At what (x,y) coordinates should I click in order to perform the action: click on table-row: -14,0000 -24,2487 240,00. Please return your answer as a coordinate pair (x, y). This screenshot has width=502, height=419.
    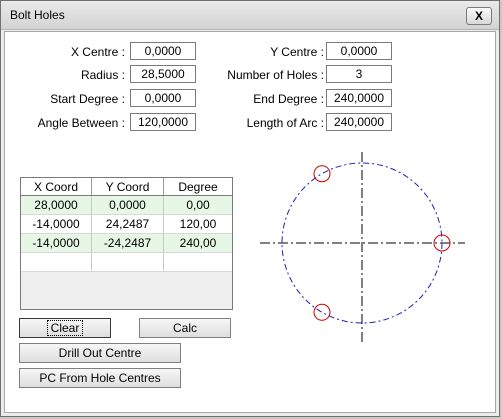
    Looking at the image, I should click on (126, 243).